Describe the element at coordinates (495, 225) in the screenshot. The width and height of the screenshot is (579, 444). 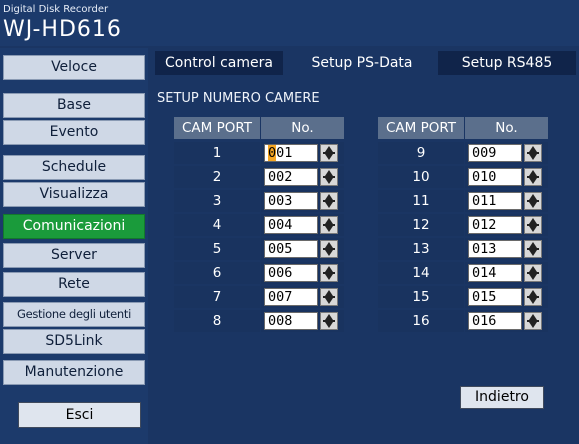
I see `camera-number-field: 012` at that location.